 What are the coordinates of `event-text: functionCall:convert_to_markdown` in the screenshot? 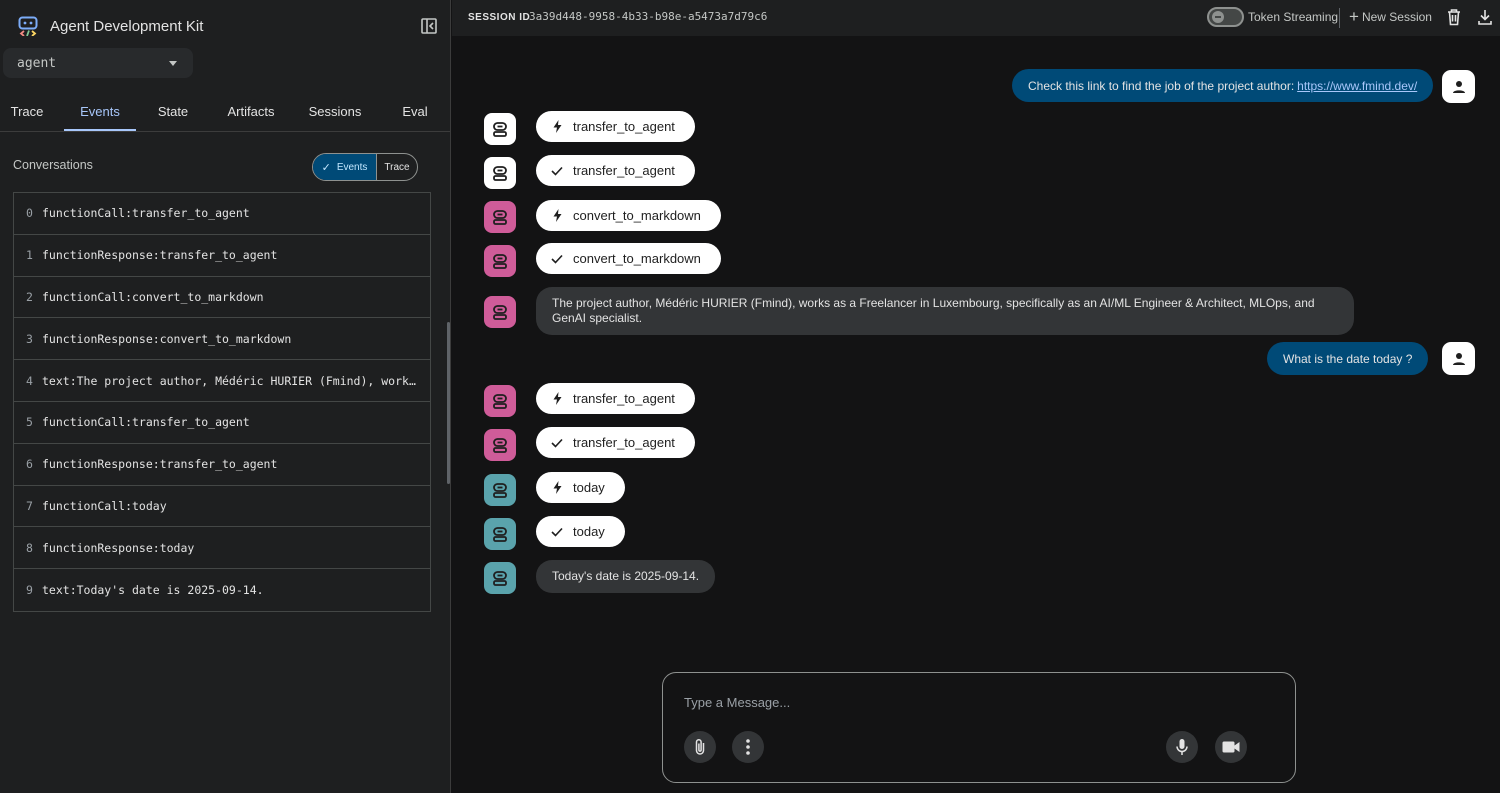 It's located at (153, 296).